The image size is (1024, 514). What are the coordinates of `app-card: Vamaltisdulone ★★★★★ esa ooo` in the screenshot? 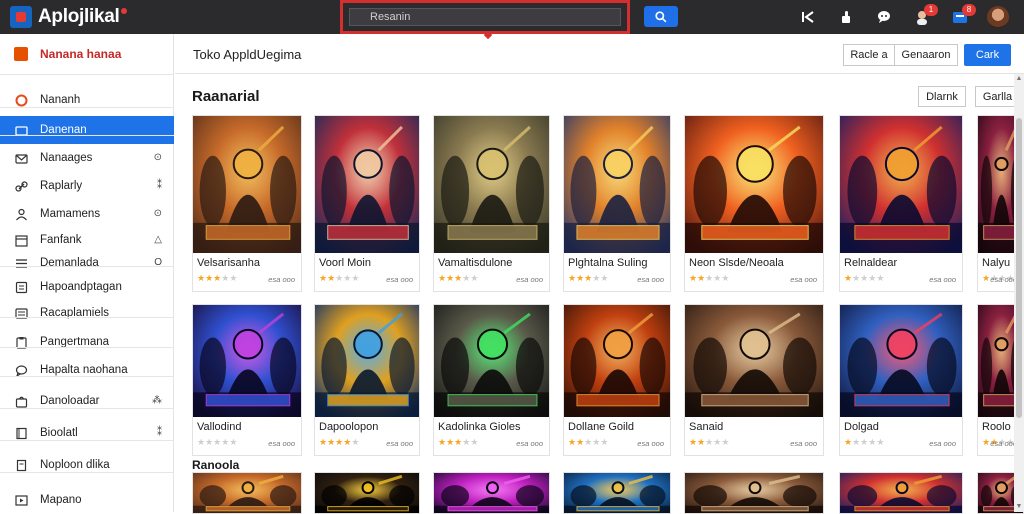 It's located at (491, 203).